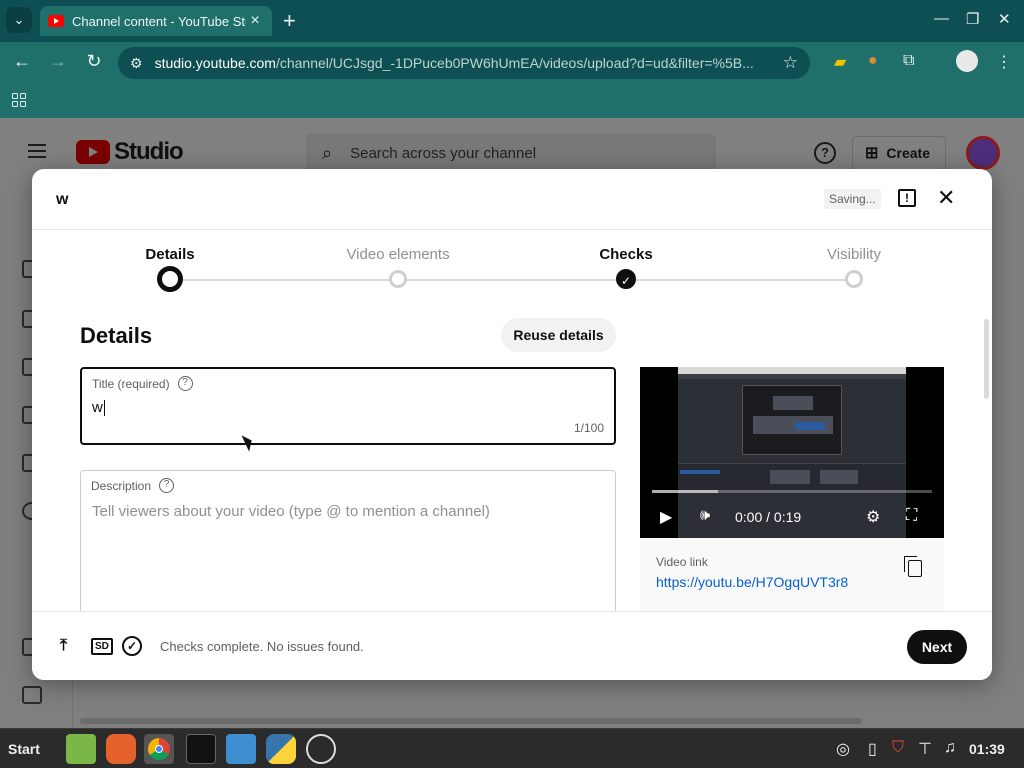  I want to click on youtube-favicon-icon, so click(56, 21).